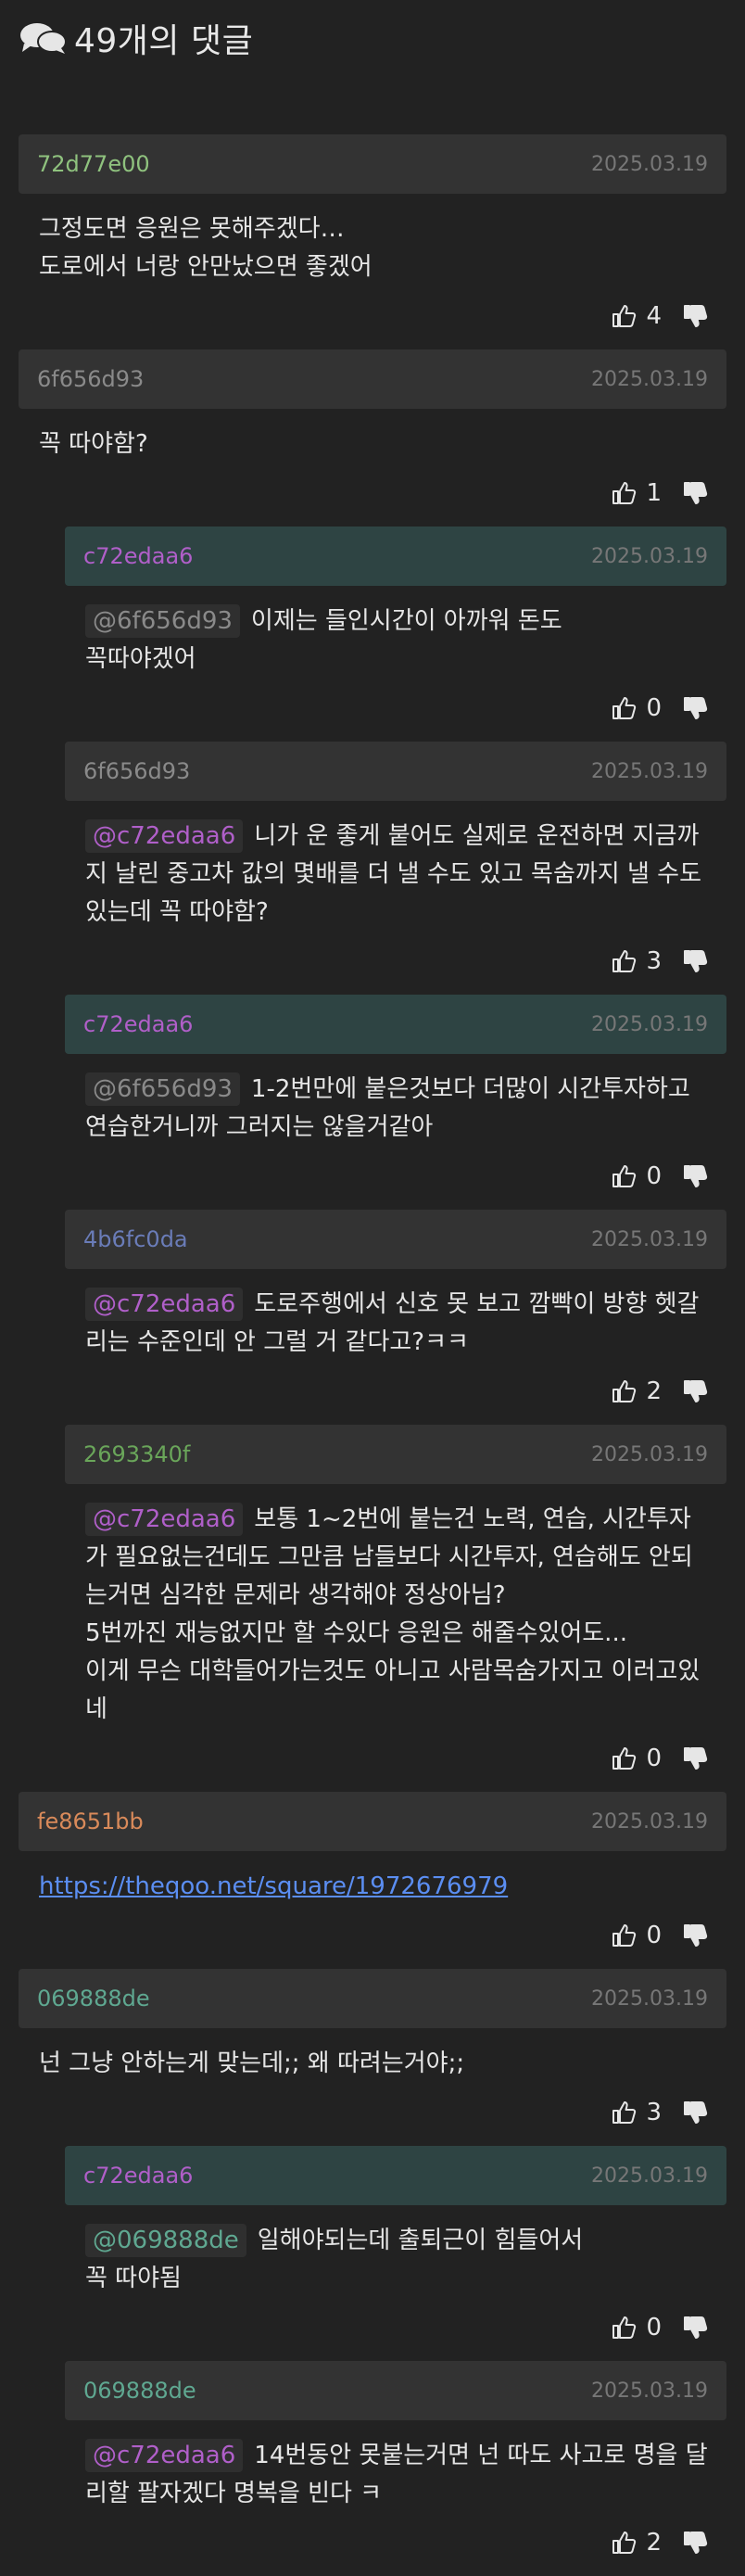 This screenshot has width=745, height=2576. I want to click on comment-link: https://theqoo.net/square/1972676979, so click(273, 1886).